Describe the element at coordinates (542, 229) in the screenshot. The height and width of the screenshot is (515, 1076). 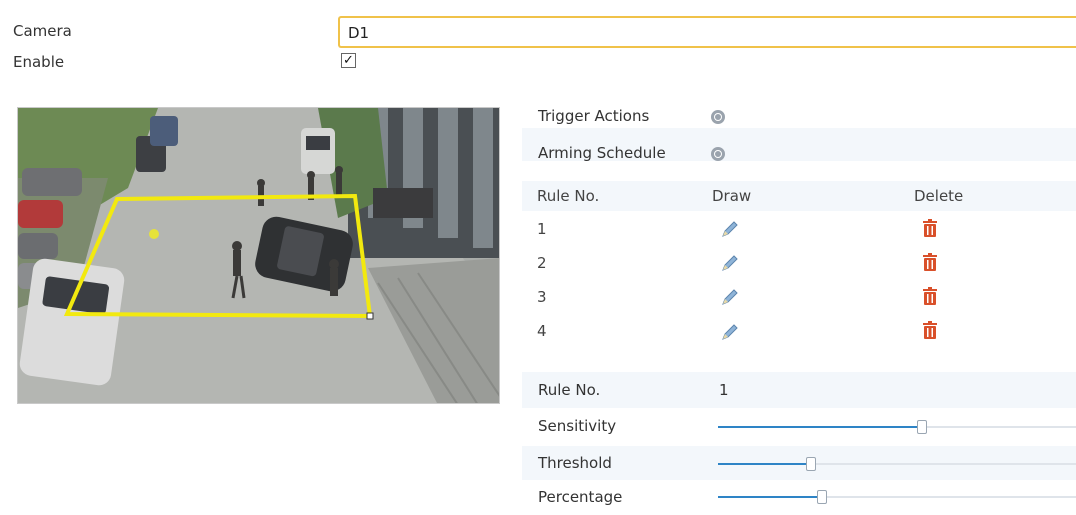
I see `rule-number: 1` at that location.